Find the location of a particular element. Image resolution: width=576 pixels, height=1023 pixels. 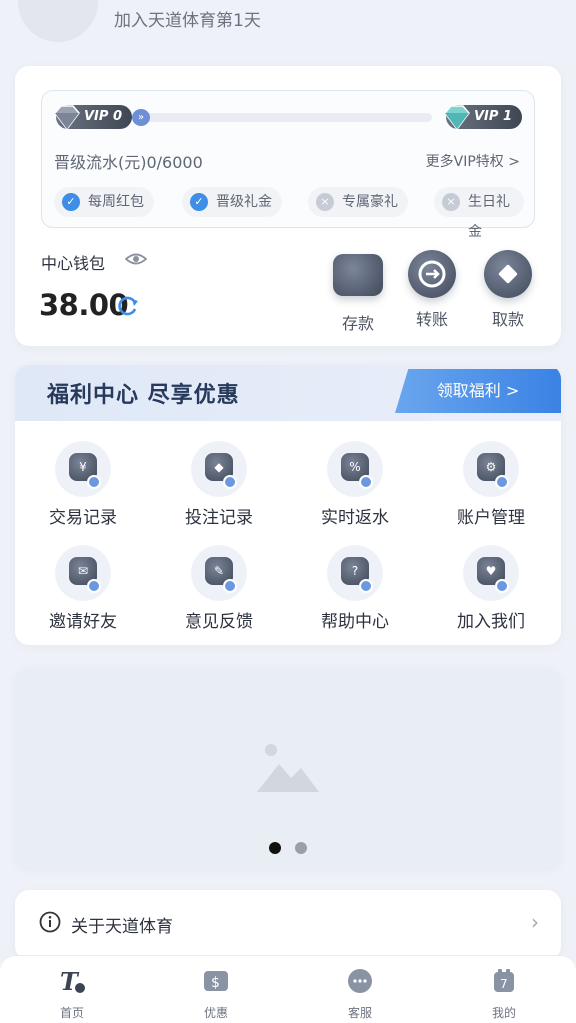

grid-item-label: 实时返水 is located at coordinates (355, 518).